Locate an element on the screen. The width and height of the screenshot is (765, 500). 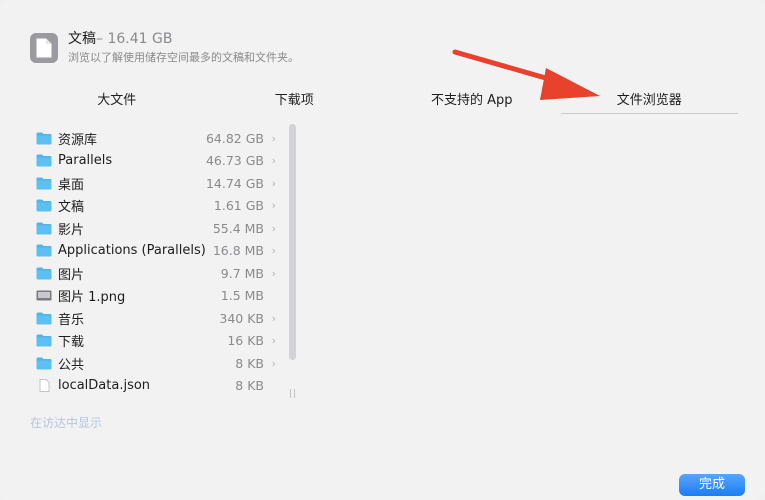
item-name: 下载 is located at coordinates (71, 343).